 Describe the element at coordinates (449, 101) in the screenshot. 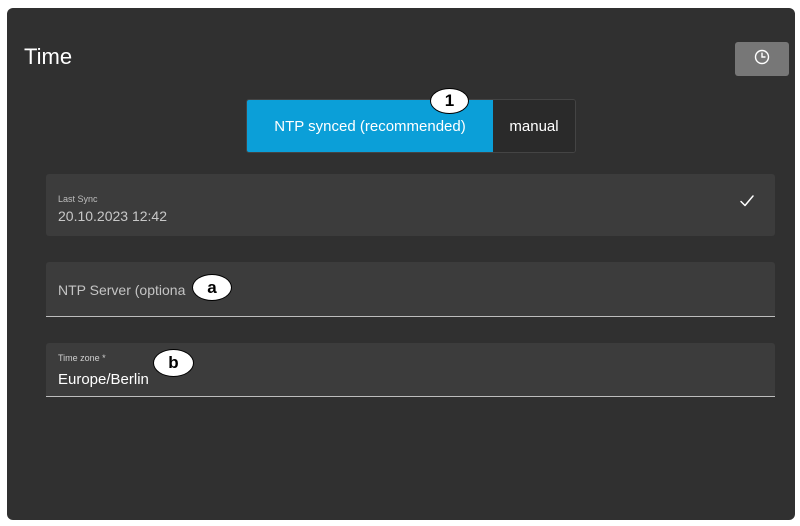

I see `callout-marker-1: 1` at that location.